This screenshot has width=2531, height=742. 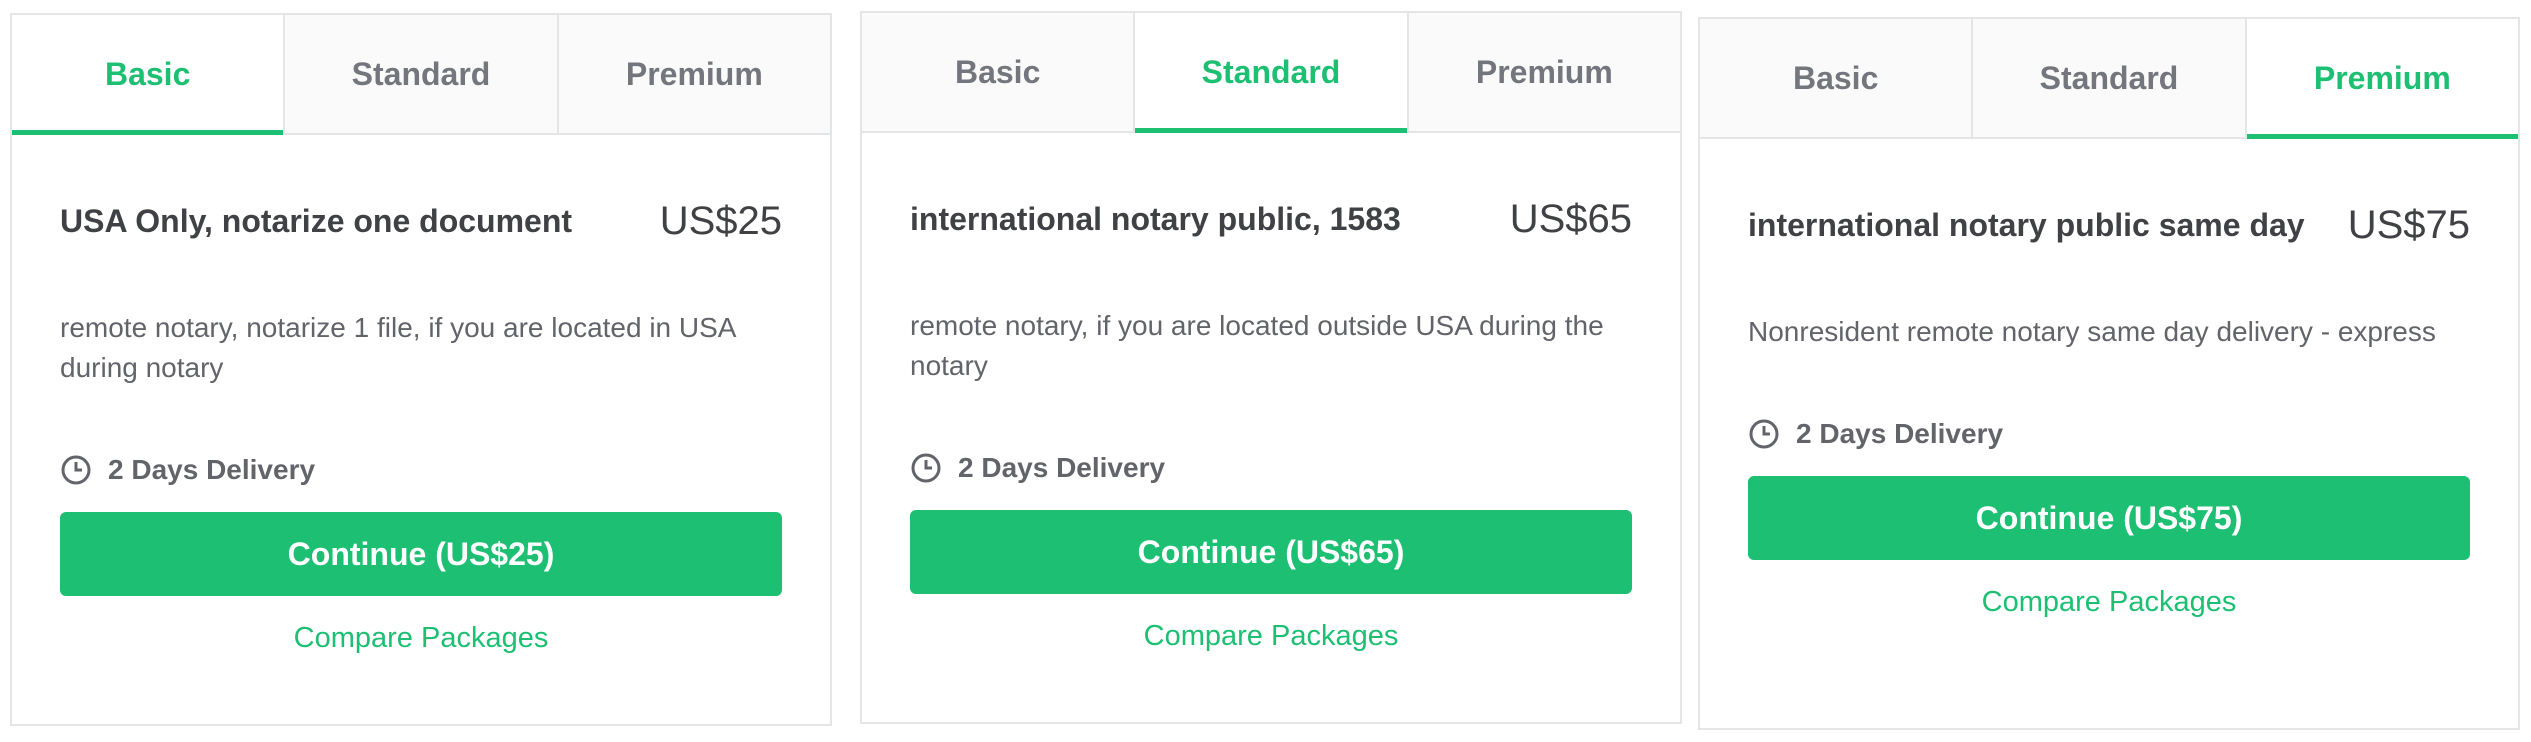 What do you see at coordinates (2408, 225) in the screenshot?
I see `package-price: US$75` at bounding box center [2408, 225].